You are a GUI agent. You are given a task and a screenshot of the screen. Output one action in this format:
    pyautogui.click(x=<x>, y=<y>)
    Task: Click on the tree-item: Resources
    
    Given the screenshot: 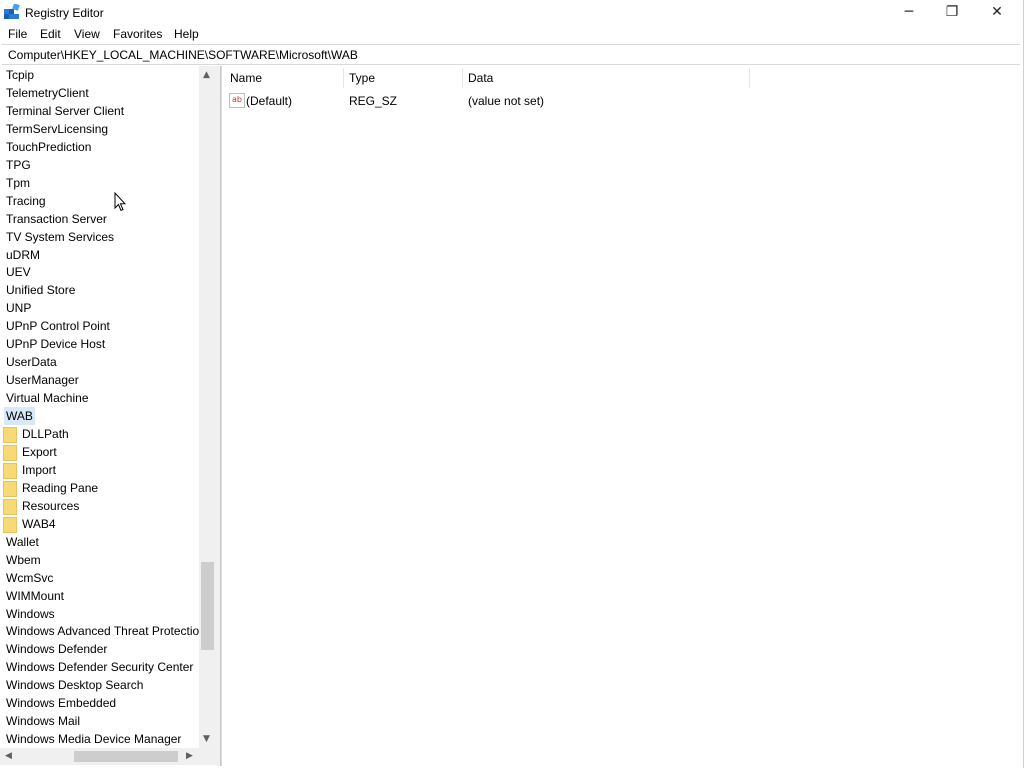 What is the action you would take?
    pyautogui.click(x=50, y=506)
    